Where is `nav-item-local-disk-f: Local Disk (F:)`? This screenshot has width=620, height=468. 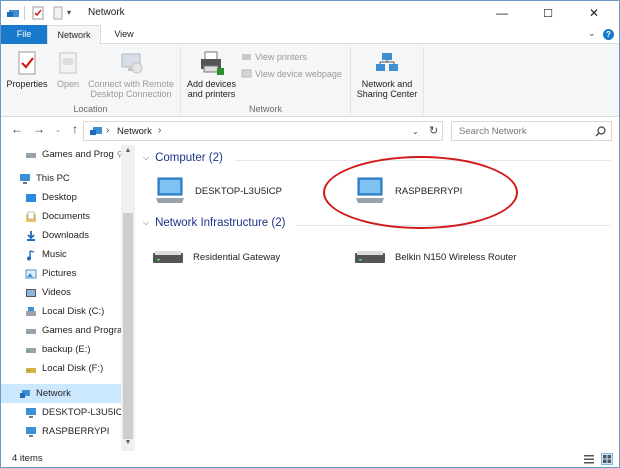
nav-item-local-disk-f: Local Disk (F:) is located at coordinates (73, 368).